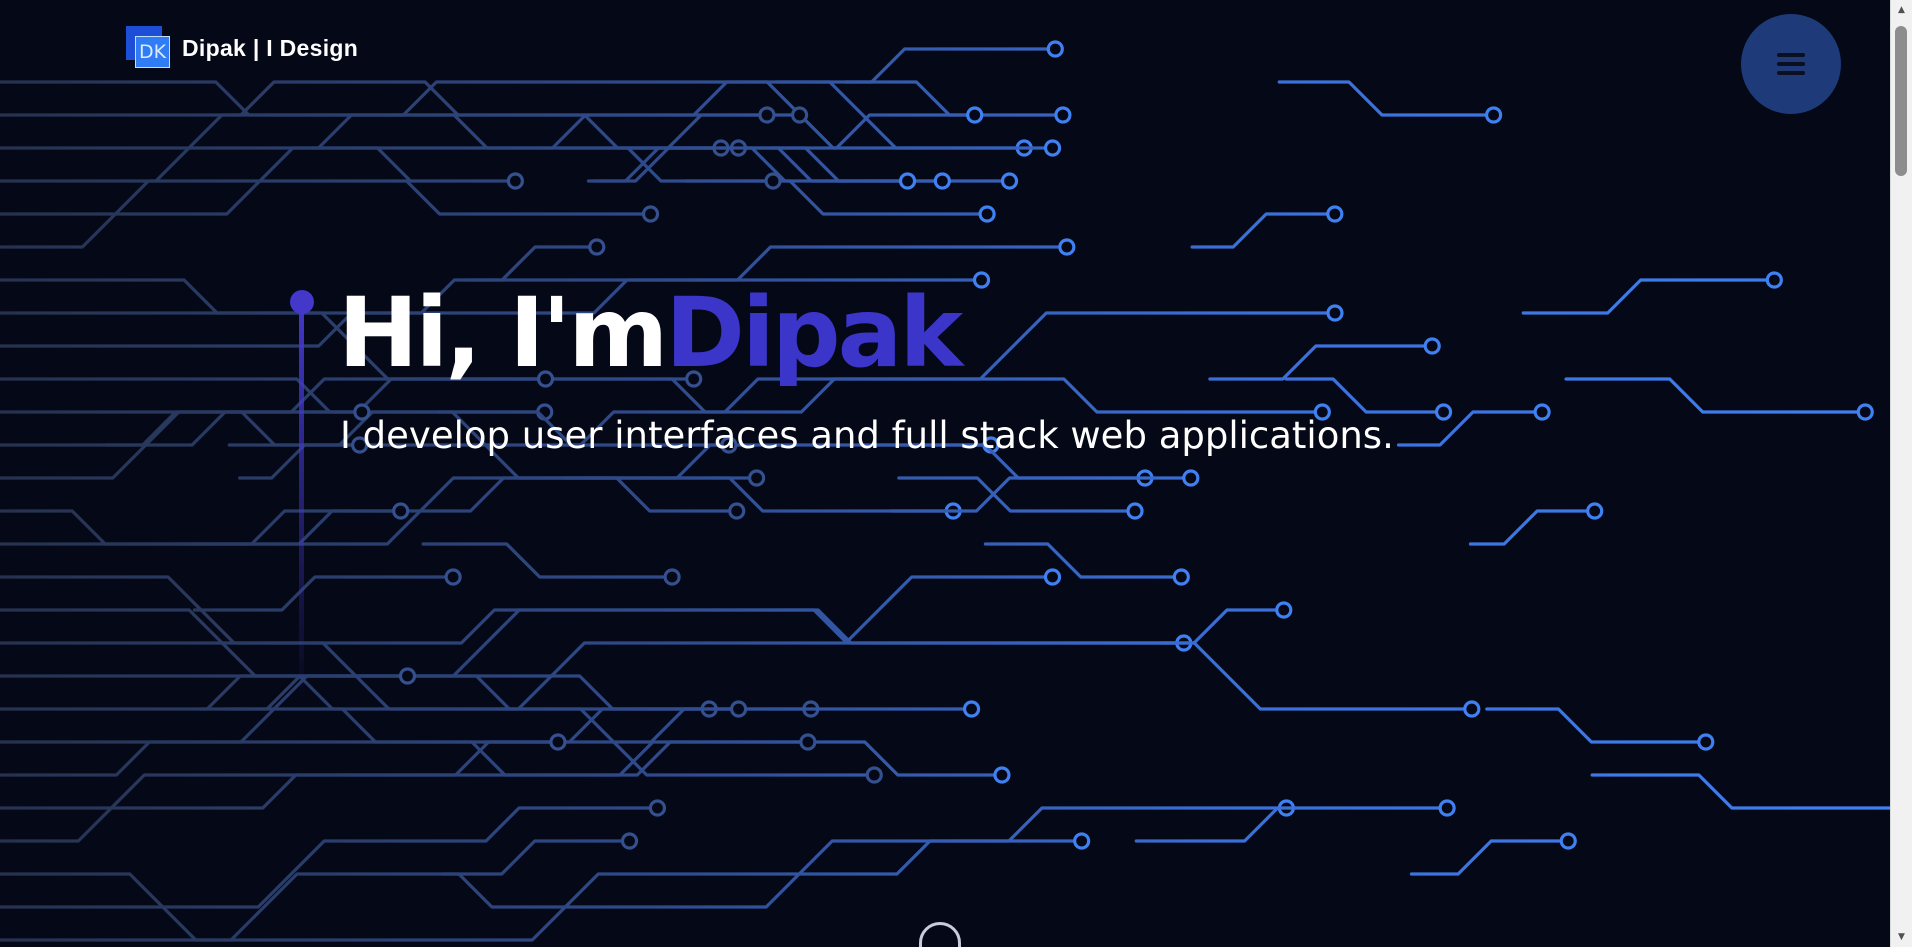 Image resolution: width=1912 pixels, height=947 pixels. I want to click on accent-line, so click(301, 502).